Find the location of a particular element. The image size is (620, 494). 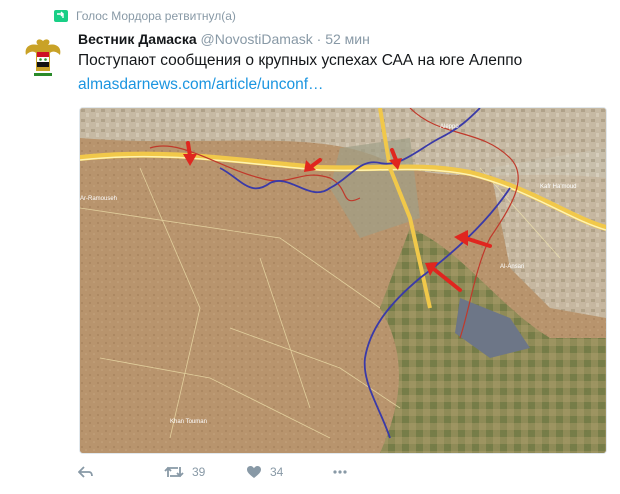

map-label: Ar-Ramouseh is located at coordinates (98, 199).